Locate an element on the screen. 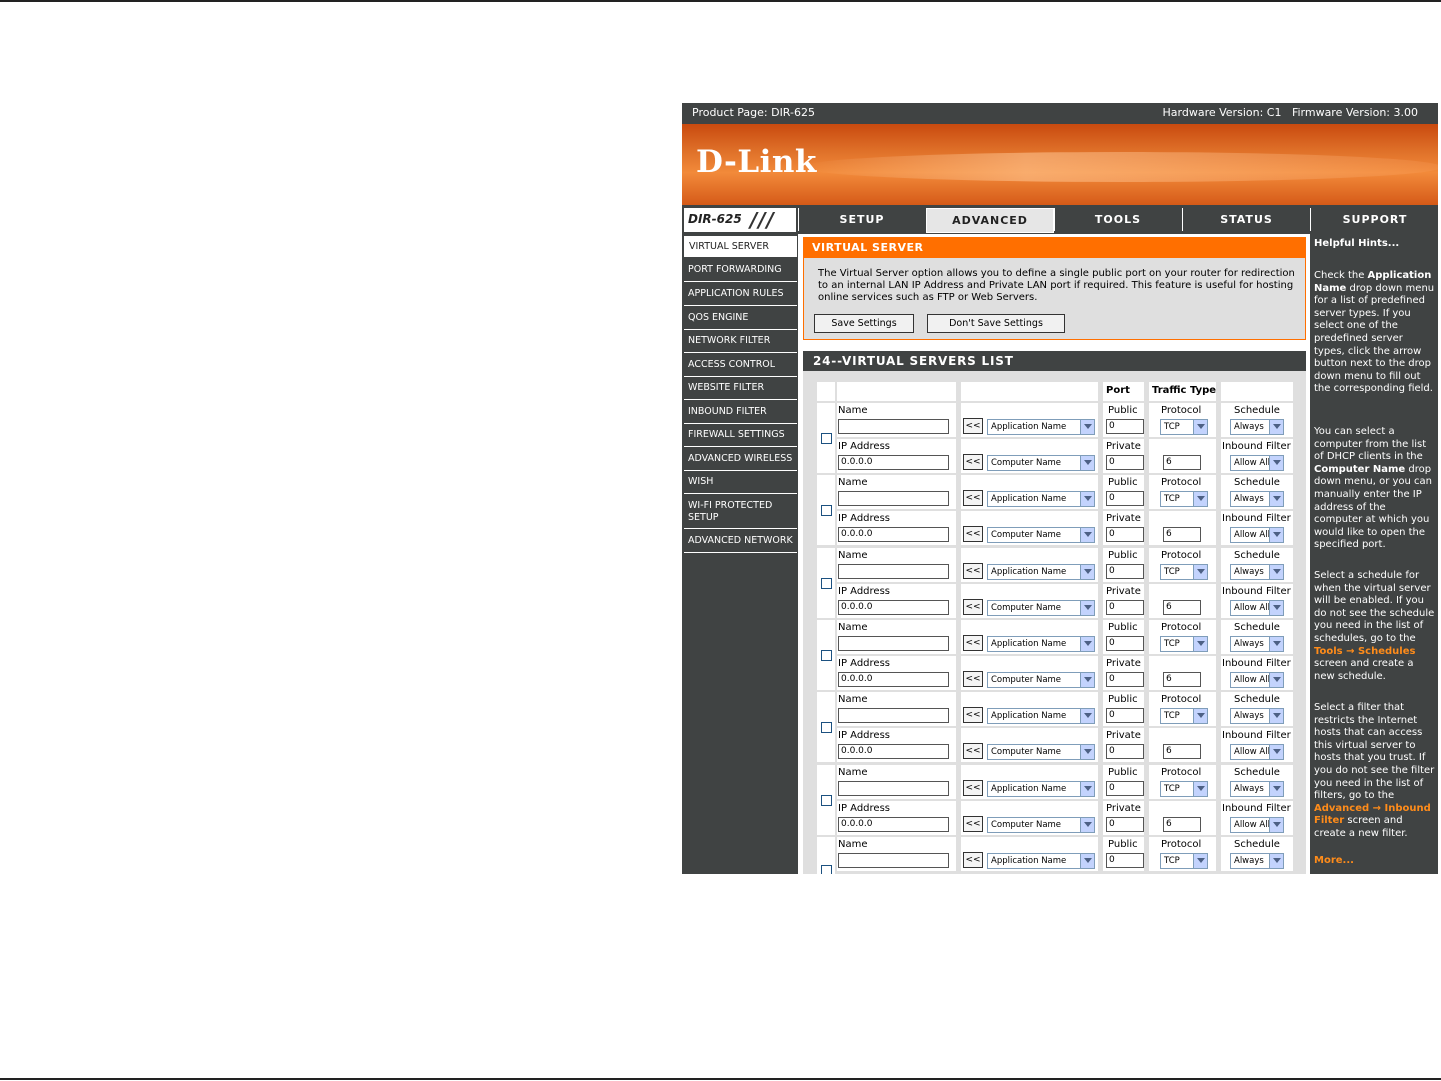 The width and height of the screenshot is (1441, 1081). sidebar-item-advanced-wireless: ADVANCED WIRELESS is located at coordinates (740, 459).